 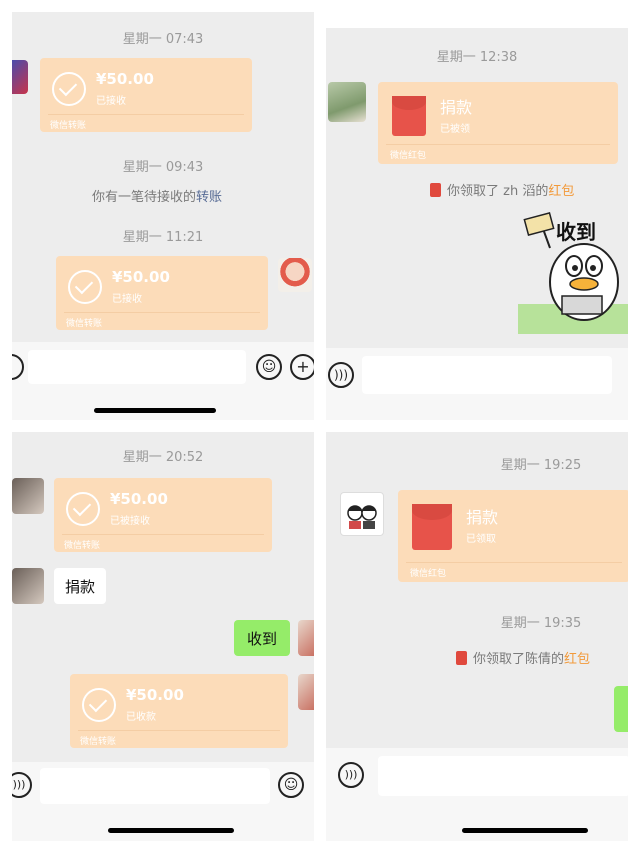 What do you see at coordinates (179, 711) in the screenshot?
I see `transfer-card: ¥50.00 已收款 微信转账` at bounding box center [179, 711].